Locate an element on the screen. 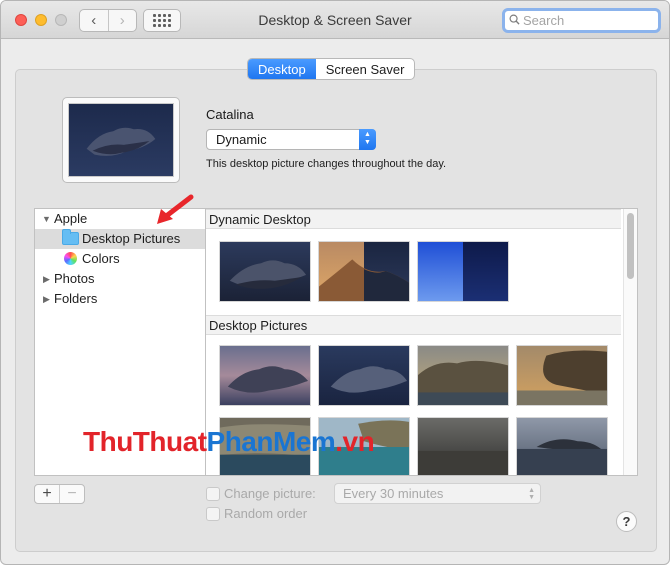  sidebar-item-label: Colors is located at coordinates (101, 258).